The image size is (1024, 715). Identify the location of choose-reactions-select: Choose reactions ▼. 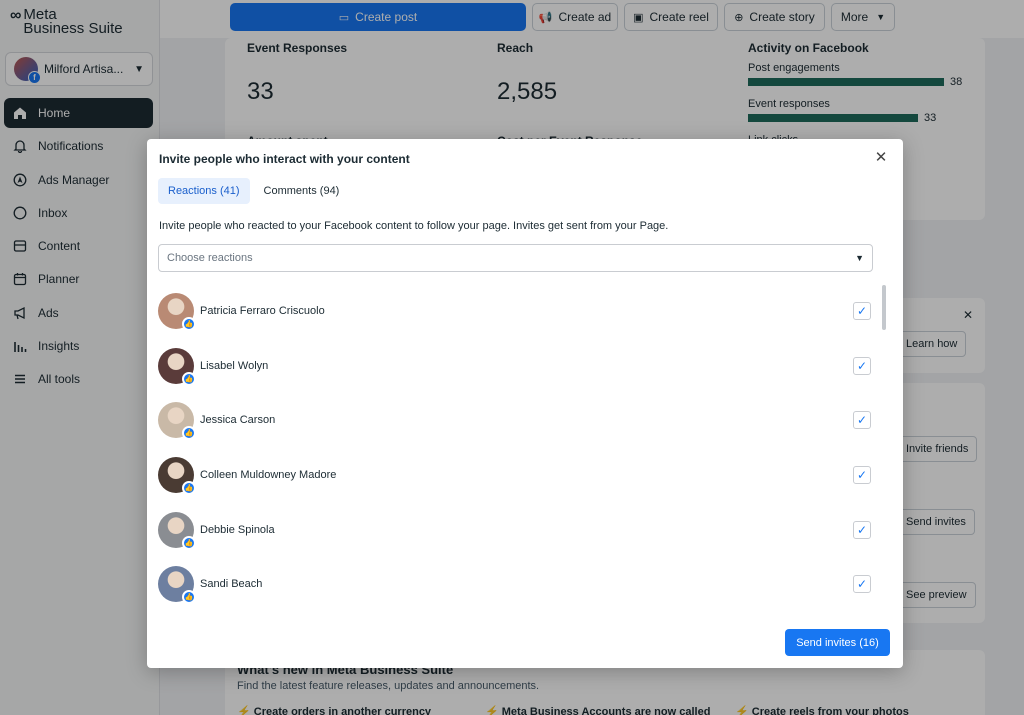
(515, 258).